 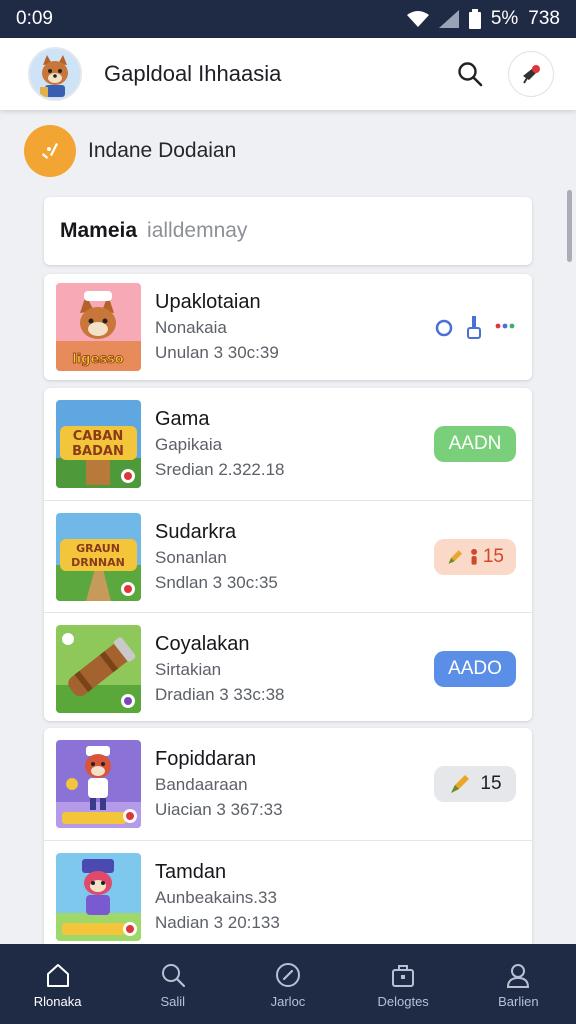 I want to click on list-item: Tamdan Aunbeakains.33 Nadian 3 20:133, so click(x=288, y=892).